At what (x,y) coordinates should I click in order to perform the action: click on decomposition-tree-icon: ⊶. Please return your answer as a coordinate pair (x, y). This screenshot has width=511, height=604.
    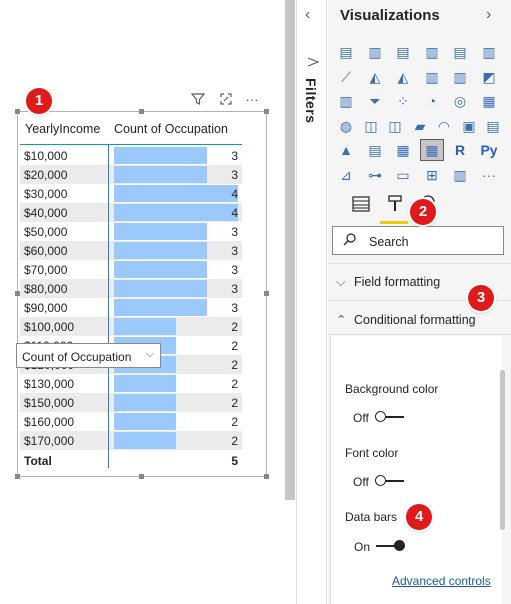
    Looking at the image, I should click on (375, 175).